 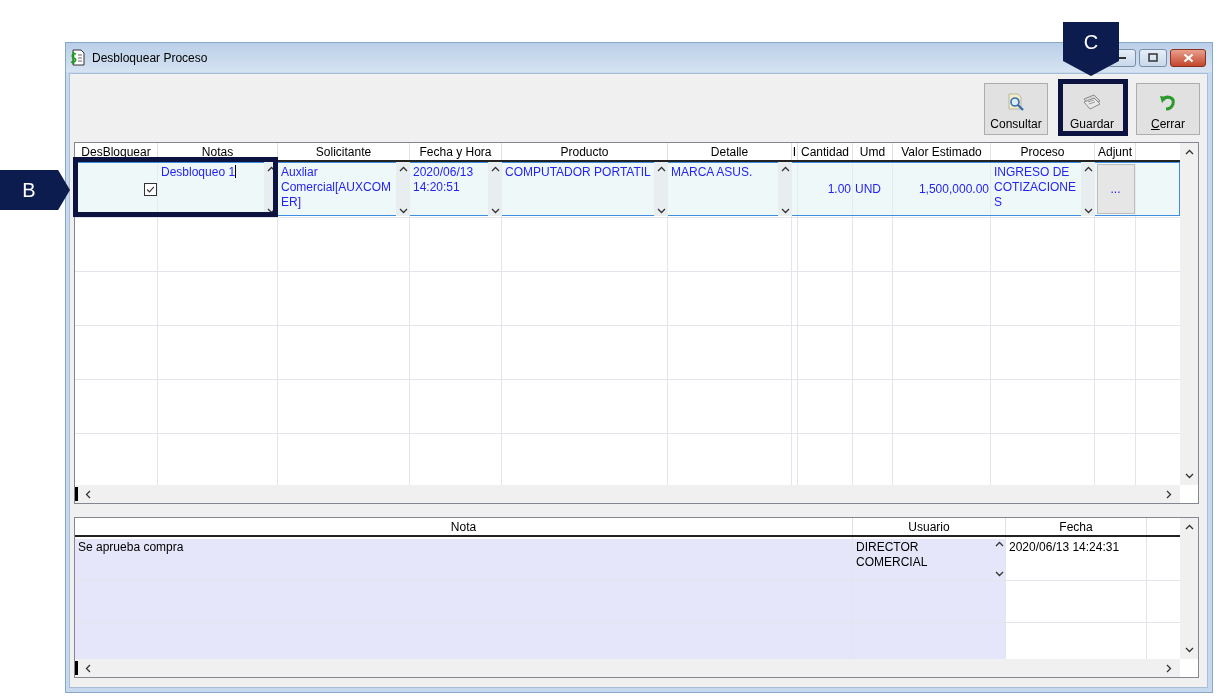 I want to click on search-button: Consultar, so click(x=1016, y=109).